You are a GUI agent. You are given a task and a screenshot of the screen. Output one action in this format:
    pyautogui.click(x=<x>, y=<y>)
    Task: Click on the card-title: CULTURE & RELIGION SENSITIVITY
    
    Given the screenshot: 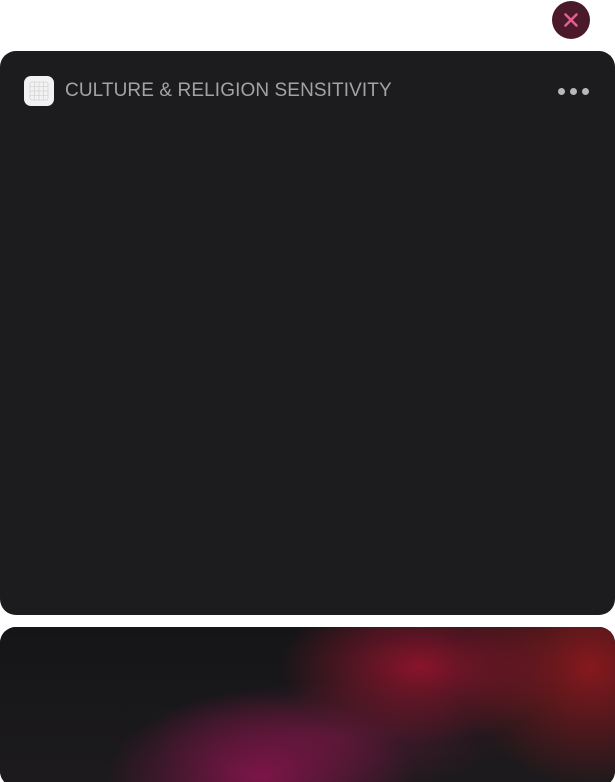 What is the action you would take?
    pyautogui.click(x=228, y=90)
    